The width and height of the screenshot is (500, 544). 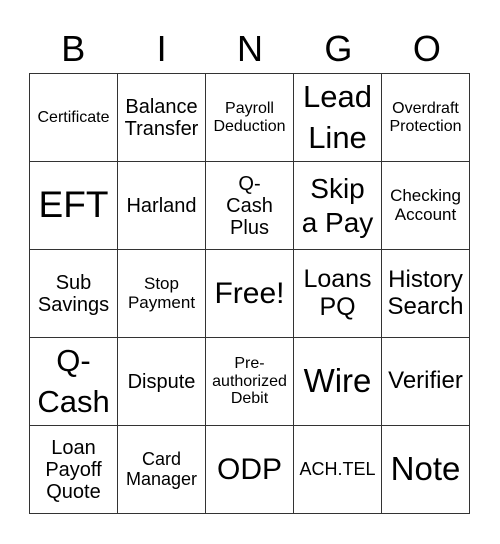 I want to click on bingo-cell: Dispute, so click(x=161, y=381).